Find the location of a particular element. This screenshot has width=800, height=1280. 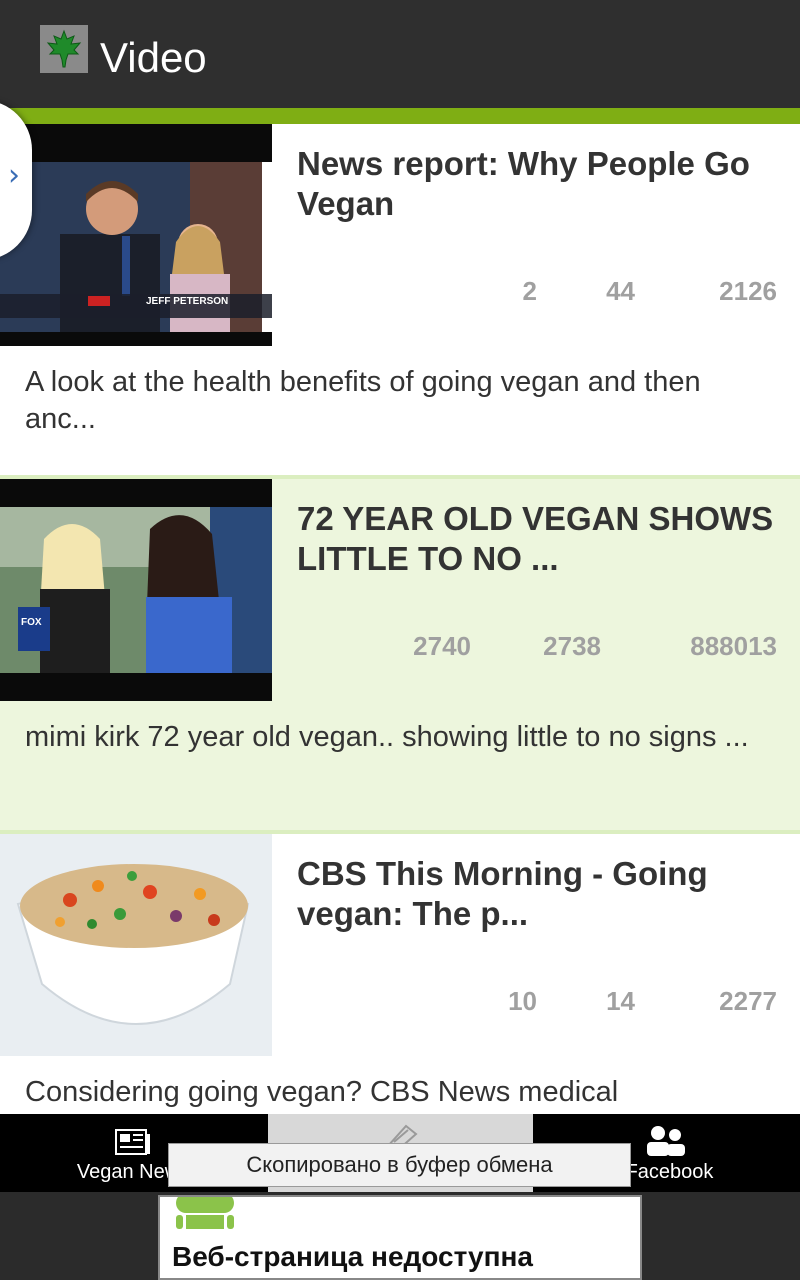

stat-value: 2 is located at coordinates (529, 291).